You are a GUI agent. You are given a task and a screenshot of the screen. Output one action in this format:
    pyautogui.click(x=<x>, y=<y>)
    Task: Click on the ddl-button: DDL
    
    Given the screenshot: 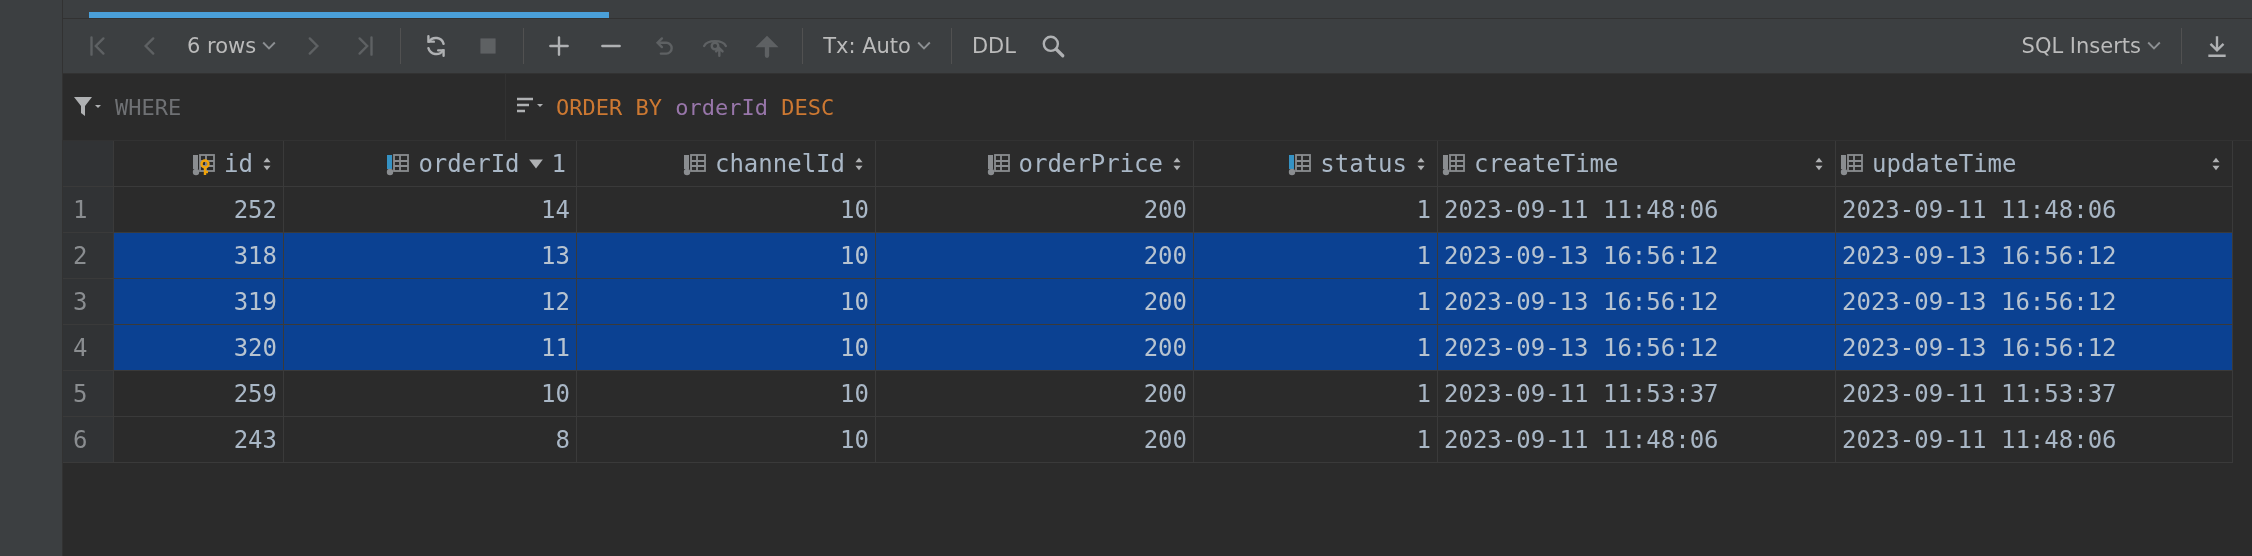 What is the action you would take?
    pyautogui.click(x=993, y=46)
    